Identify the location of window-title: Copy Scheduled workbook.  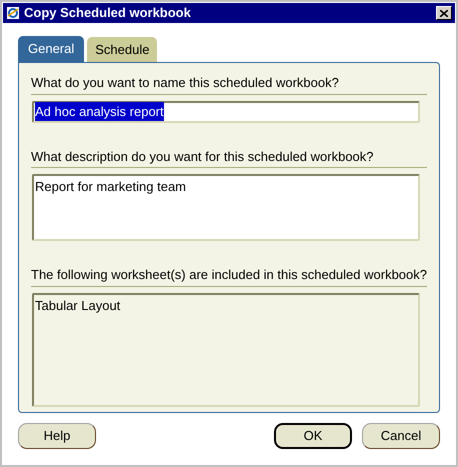
(108, 13).